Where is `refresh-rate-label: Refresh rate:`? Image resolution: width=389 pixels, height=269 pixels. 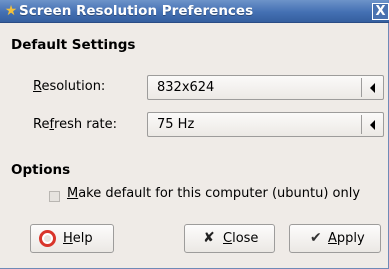
refresh-rate-label: Refresh rate: is located at coordinates (75, 124).